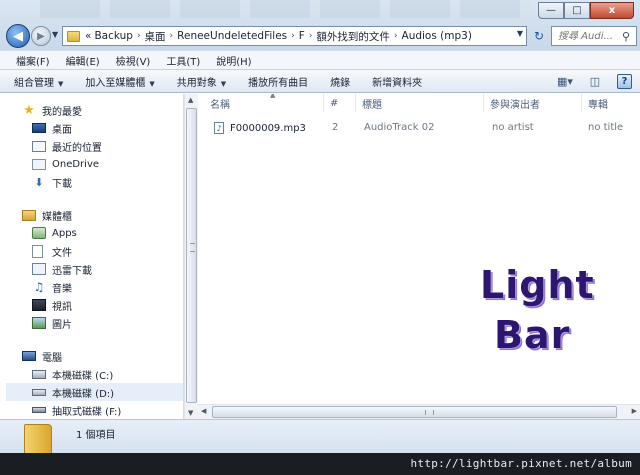 The width and height of the screenshot is (640, 475). What do you see at coordinates (203, 411) in the screenshot?
I see `scroll-left-icon: ◀` at bounding box center [203, 411].